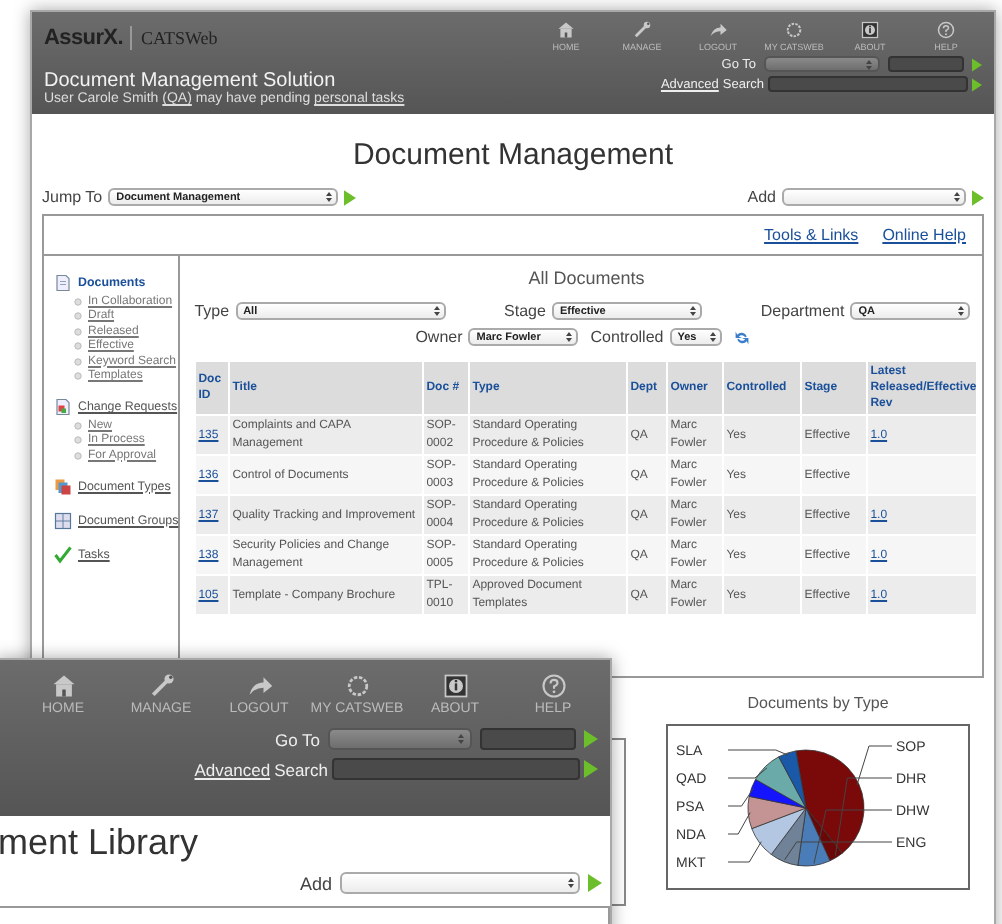  What do you see at coordinates (88, 38) in the screenshot?
I see `brand-logo: AssurX.` at bounding box center [88, 38].